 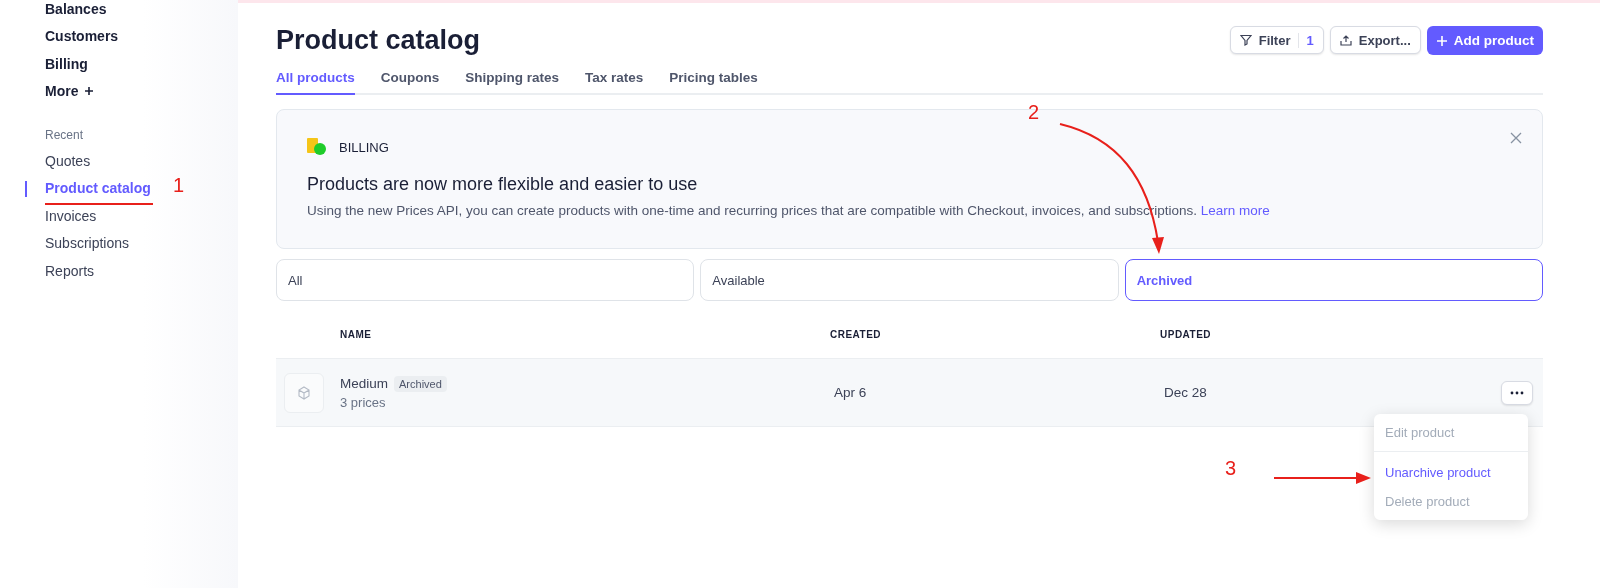 I want to click on page-title: Product catalog, so click(x=378, y=40).